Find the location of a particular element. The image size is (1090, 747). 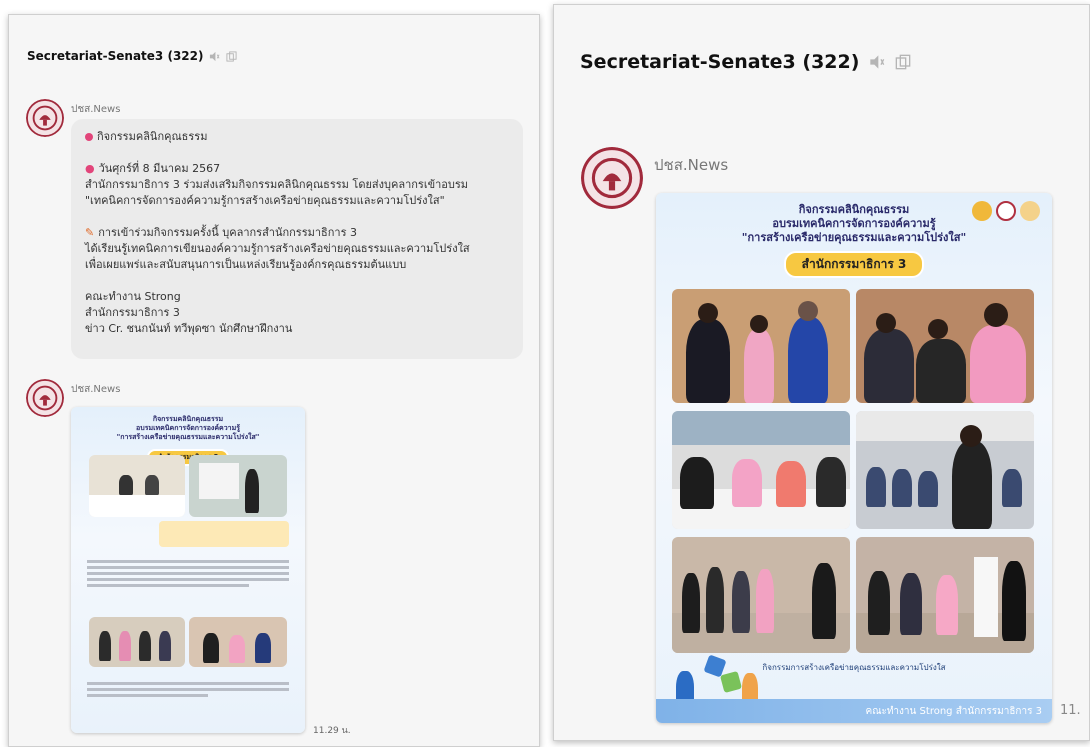

pencil-icon: ✎ is located at coordinates (90, 232).